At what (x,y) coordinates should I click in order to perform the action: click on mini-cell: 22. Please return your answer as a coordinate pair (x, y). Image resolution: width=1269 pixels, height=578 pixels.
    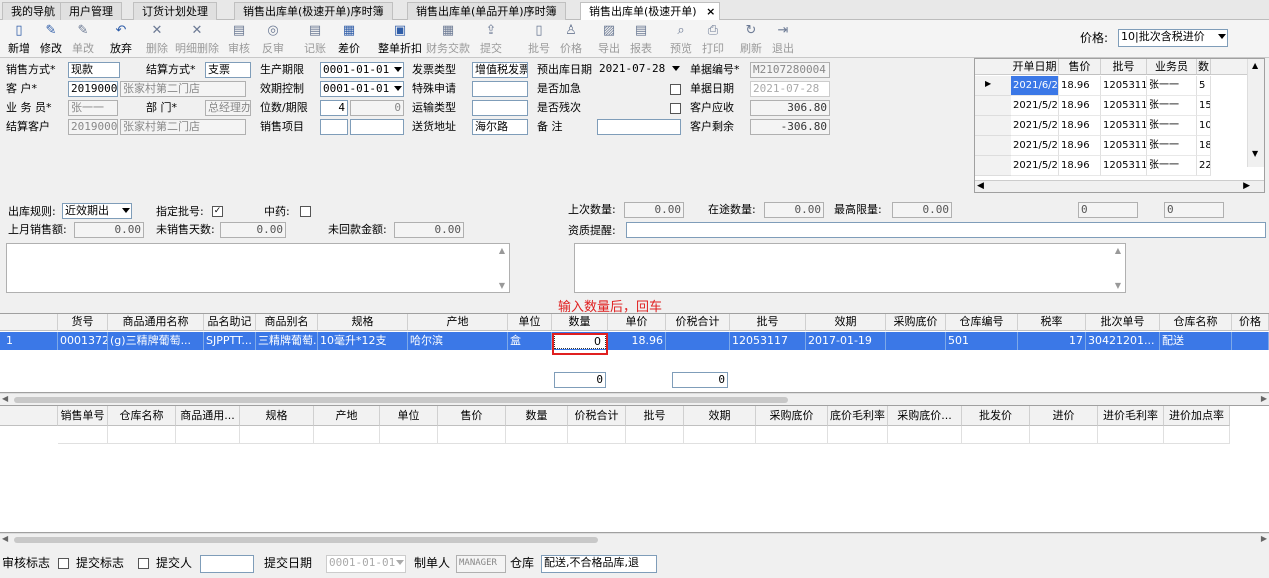
    Looking at the image, I should click on (1204, 166).